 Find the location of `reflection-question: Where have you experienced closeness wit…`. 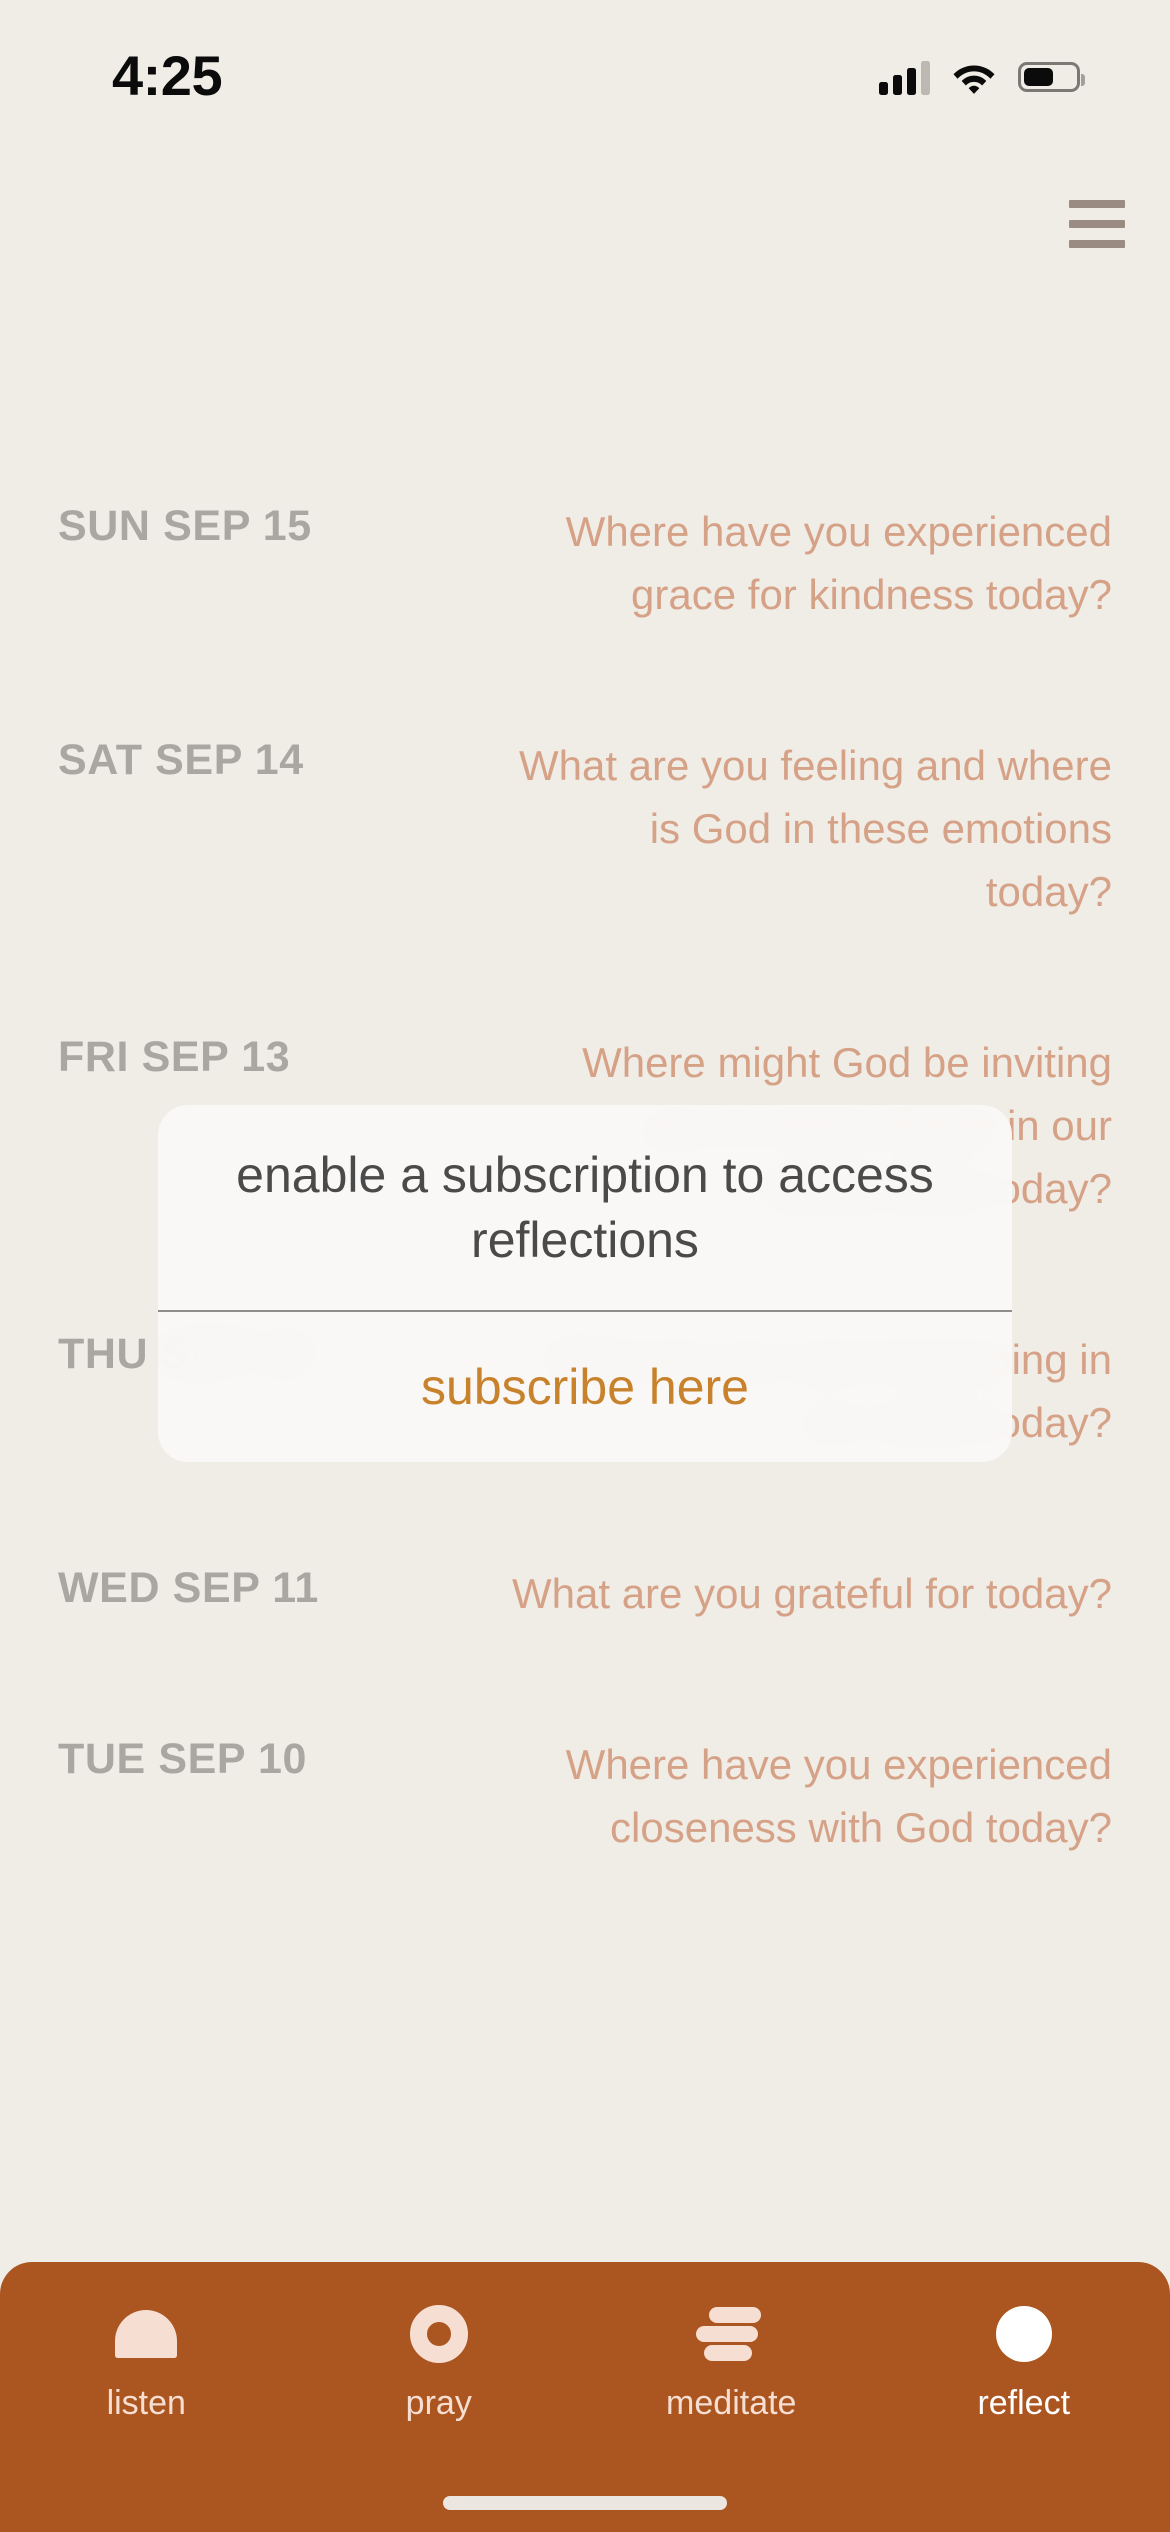

reflection-question: Where have you experienced closeness wit… is located at coordinates (838, 1796).